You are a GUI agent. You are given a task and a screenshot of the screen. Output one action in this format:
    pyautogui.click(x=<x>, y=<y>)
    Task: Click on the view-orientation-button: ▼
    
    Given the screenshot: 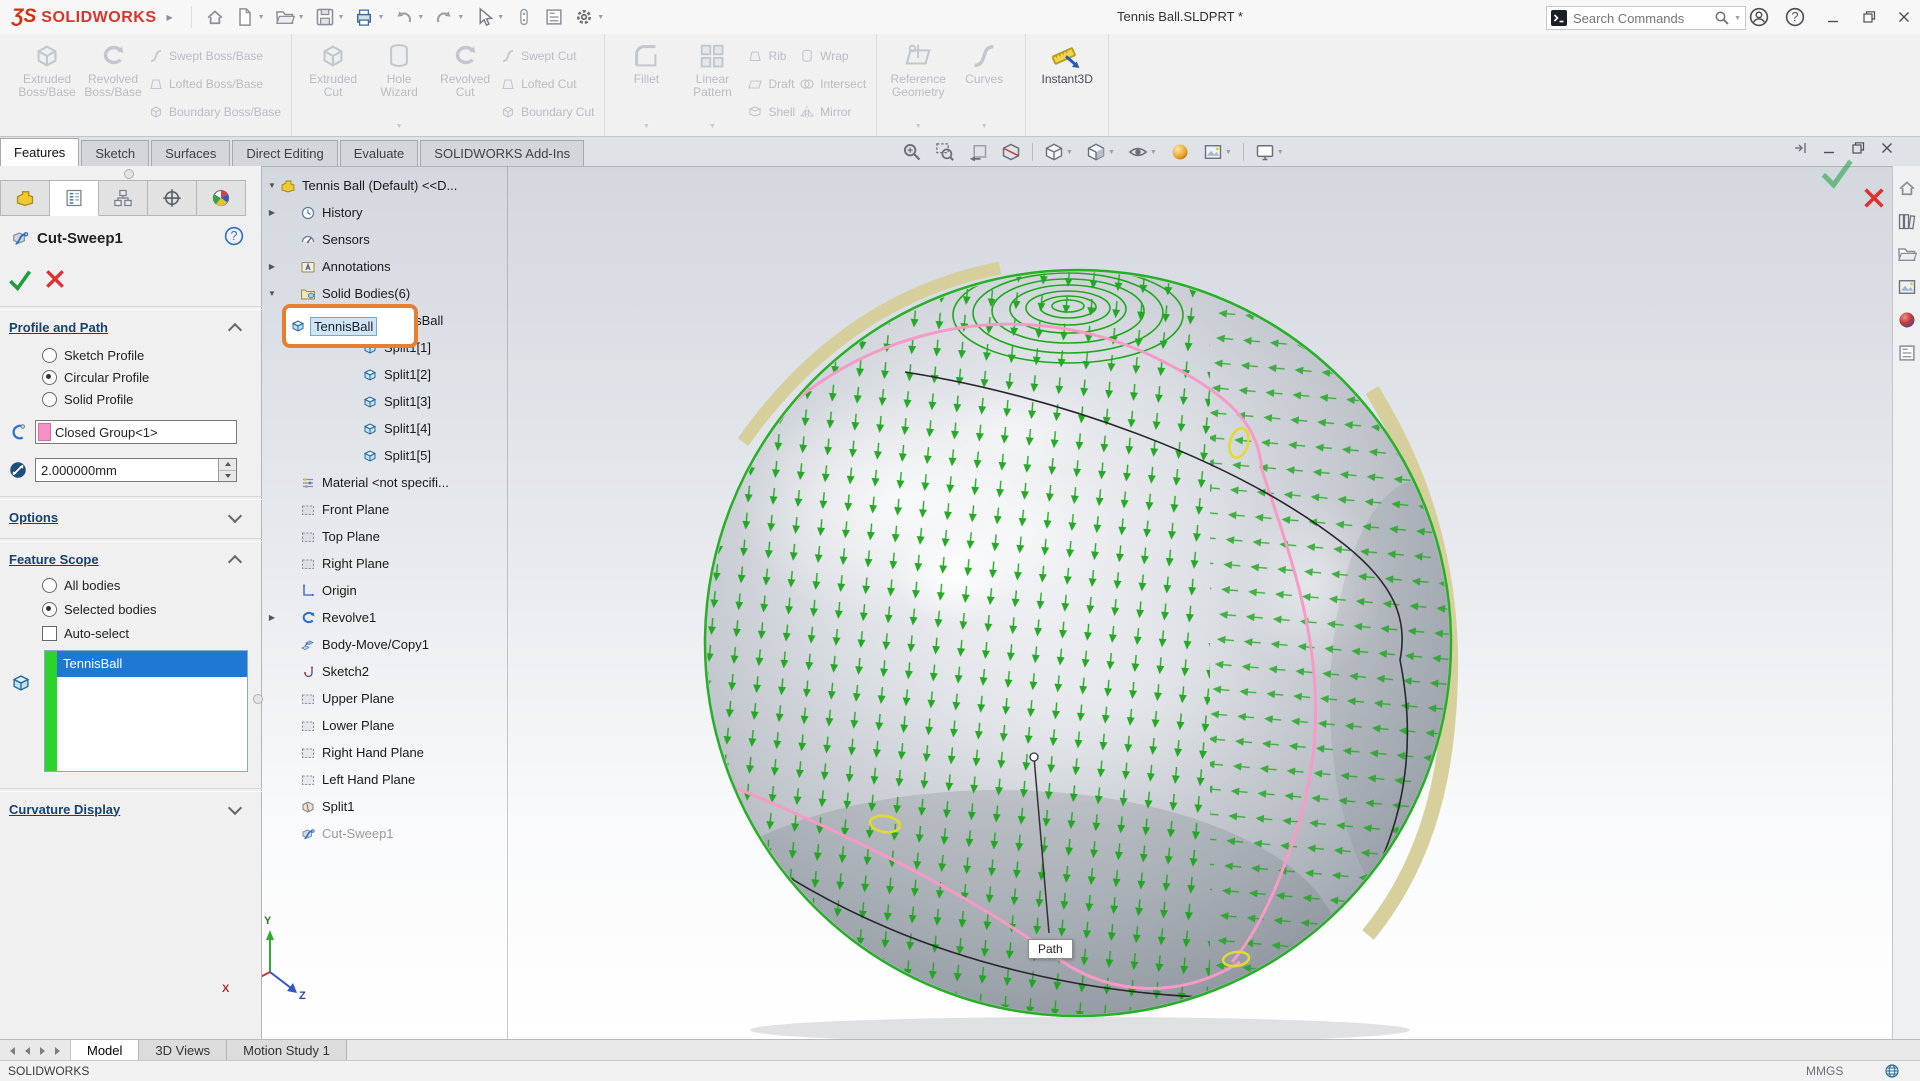 What is the action you would take?
    pyautogui.click(x=1058, y=152)
    